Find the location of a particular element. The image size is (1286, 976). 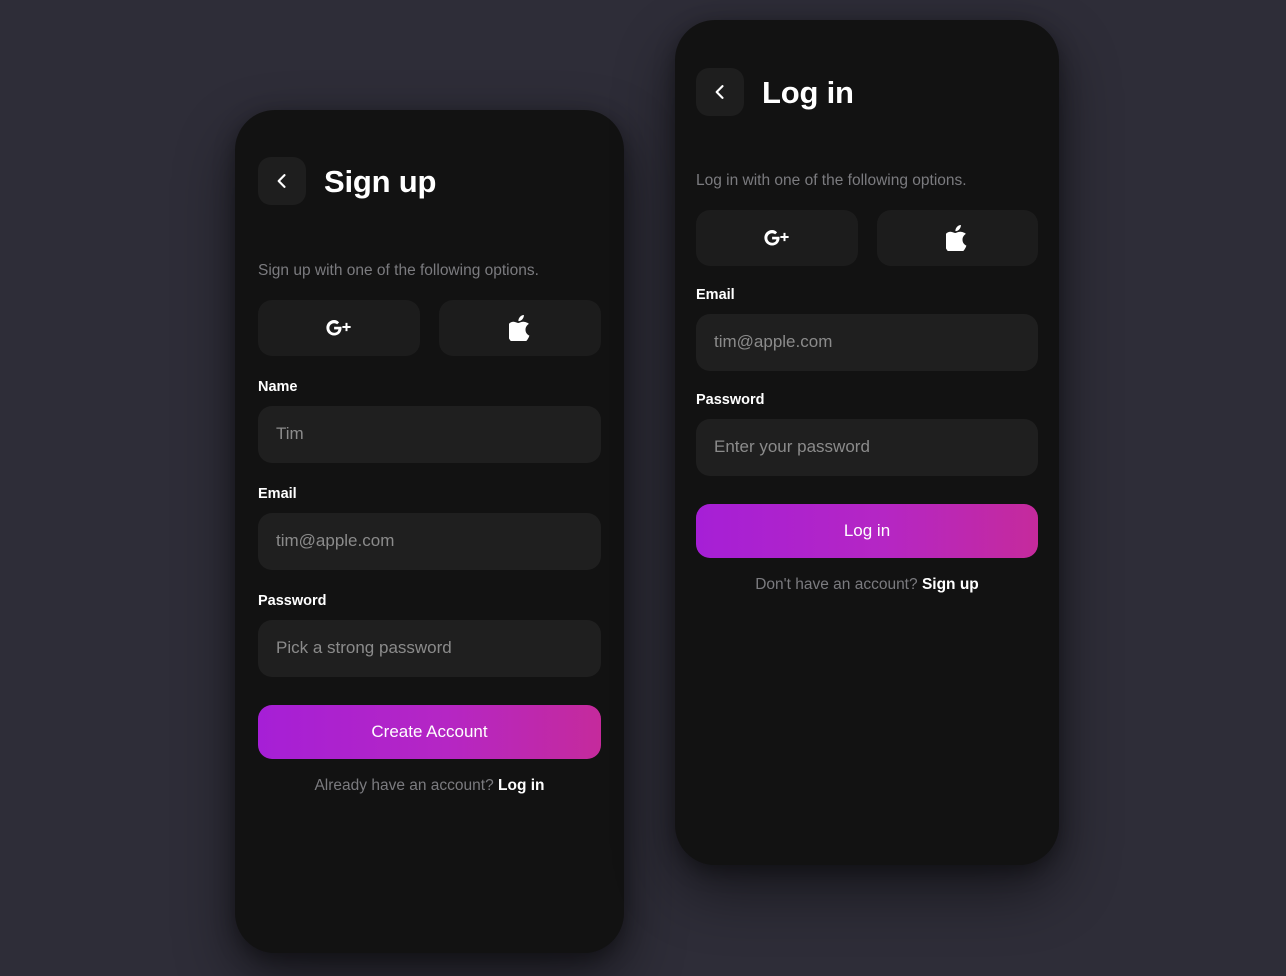

signup-back-button is located at coordinates (282, 181).